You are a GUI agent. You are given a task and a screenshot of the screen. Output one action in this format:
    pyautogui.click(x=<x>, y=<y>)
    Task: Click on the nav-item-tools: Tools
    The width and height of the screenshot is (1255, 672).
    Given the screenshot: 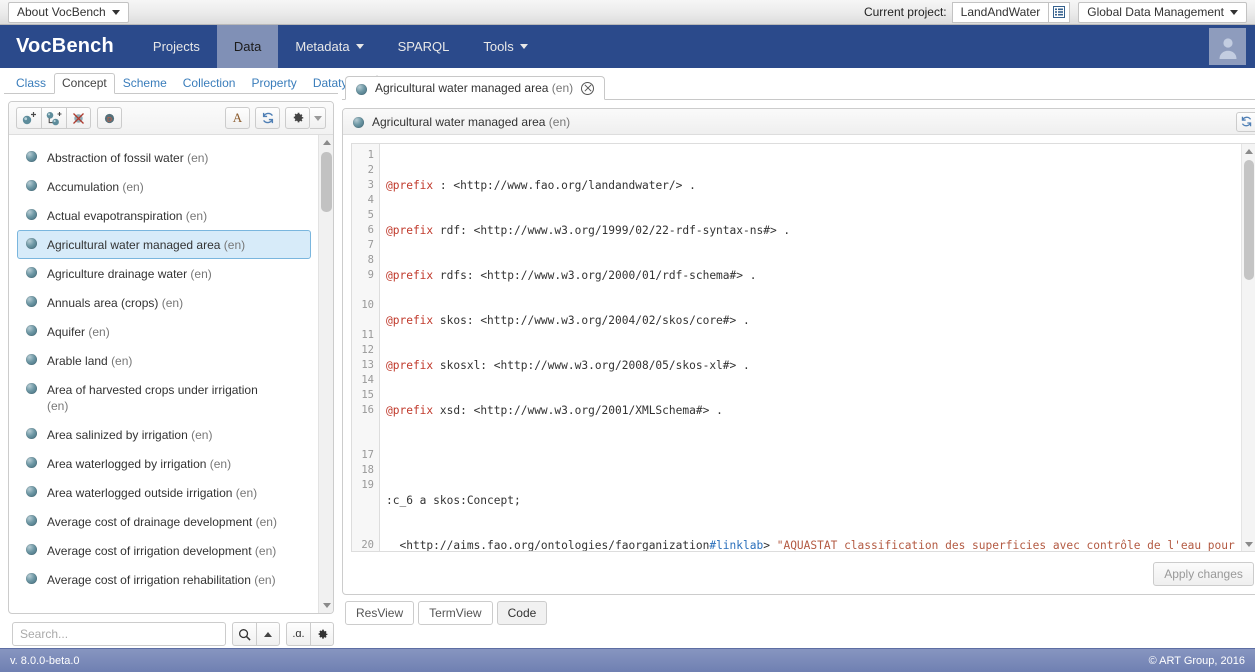 What is the action you would take?
    pyautogui.click(x=505, y=46)
    